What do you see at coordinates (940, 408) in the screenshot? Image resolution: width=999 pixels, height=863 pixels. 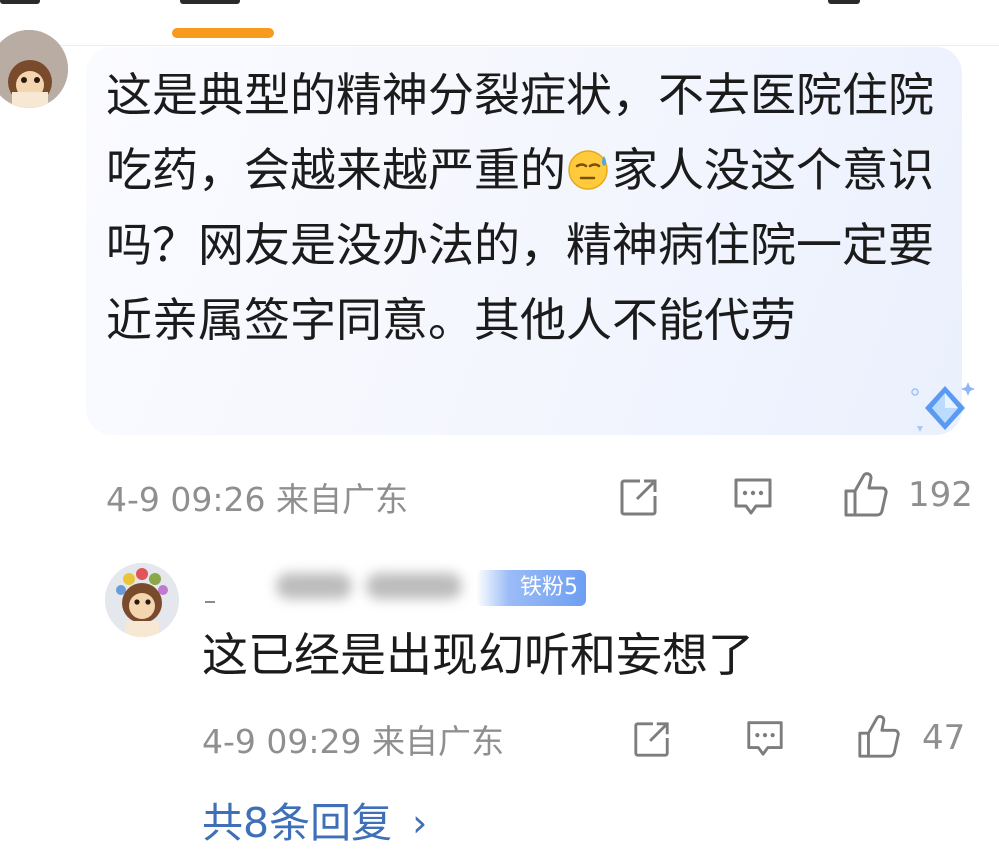 I see `diamond-badge-icon` at bounding box center [940, 408].